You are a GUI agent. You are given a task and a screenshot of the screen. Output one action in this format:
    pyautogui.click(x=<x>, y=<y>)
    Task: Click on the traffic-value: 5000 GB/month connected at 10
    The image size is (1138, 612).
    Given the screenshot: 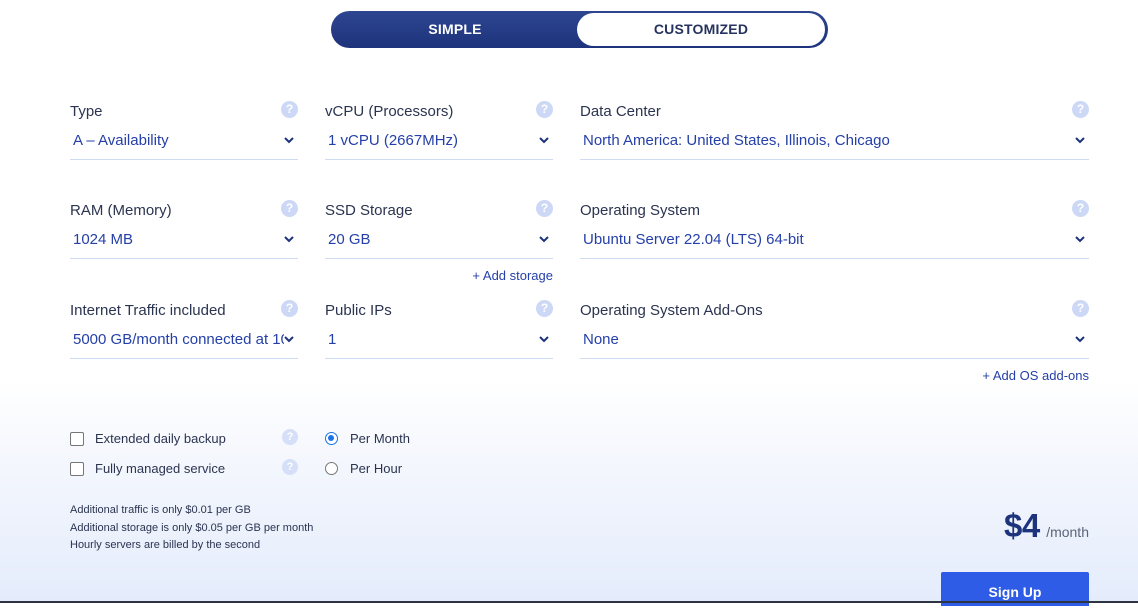 What is the action you would take?
    pyautogui.click(x=178, y=339)
    